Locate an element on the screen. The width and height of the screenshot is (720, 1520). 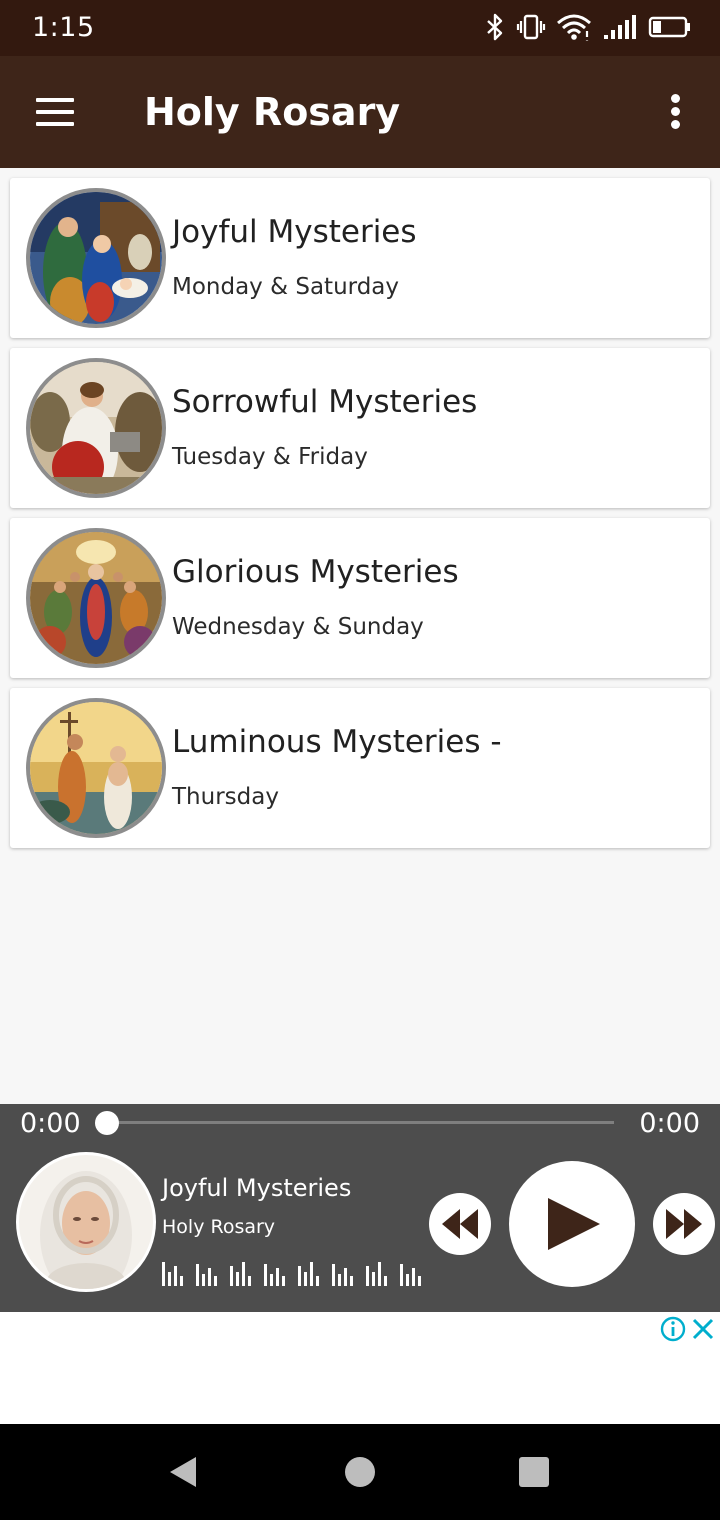
rewind-button is located at coordinates (460, 1224).